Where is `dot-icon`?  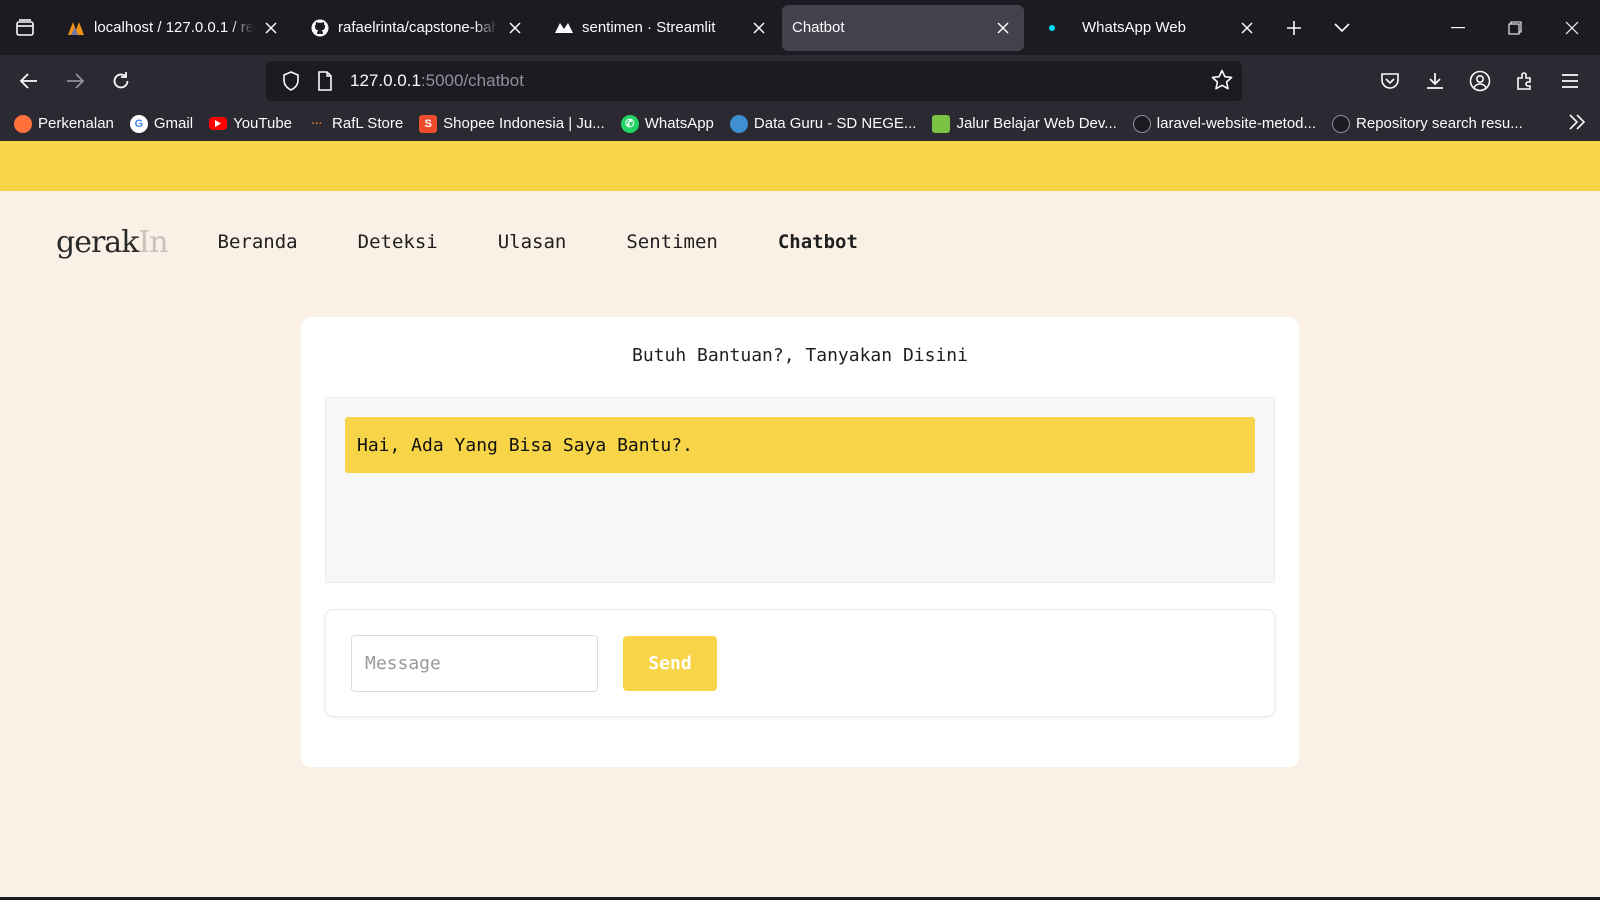
dot-icon is located at coordinates (1052, 28).